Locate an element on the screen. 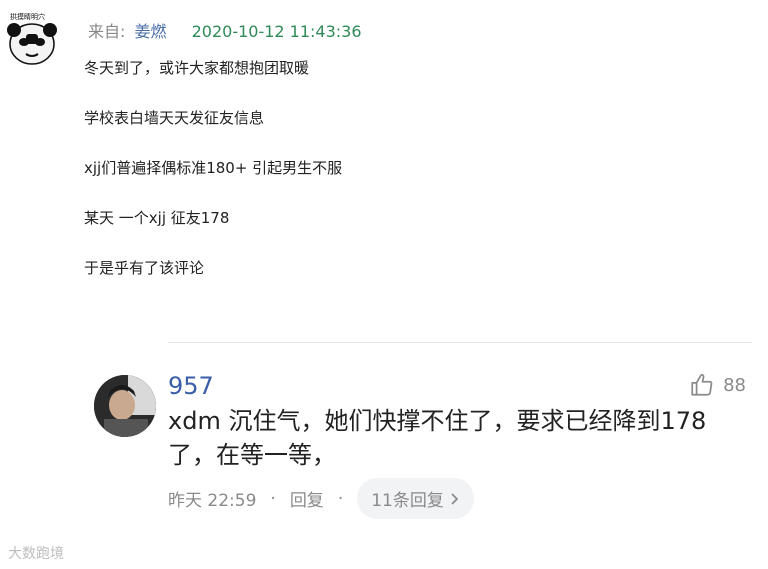 The image size is (768, 569). reply-username: 957 is located at coordinates (191, 386).